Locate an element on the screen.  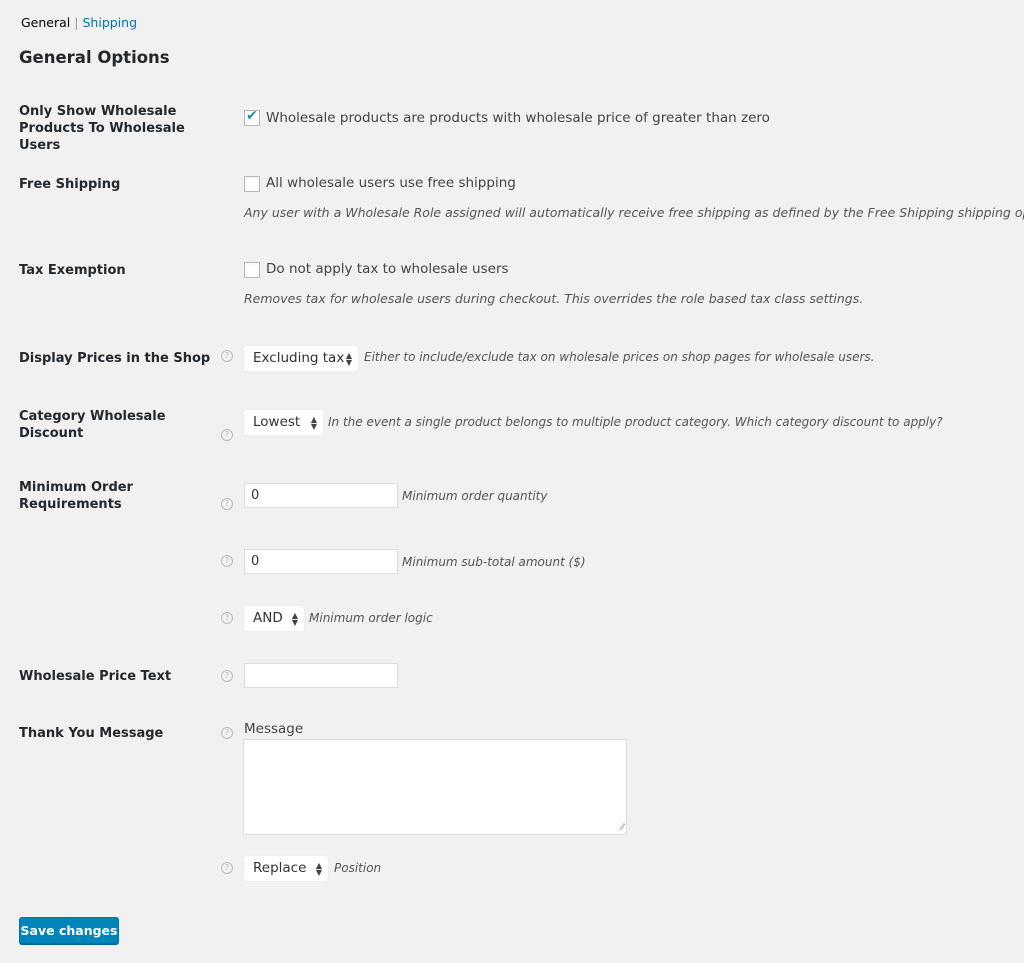
position-value: Replace is located at coordinates (280, 868).